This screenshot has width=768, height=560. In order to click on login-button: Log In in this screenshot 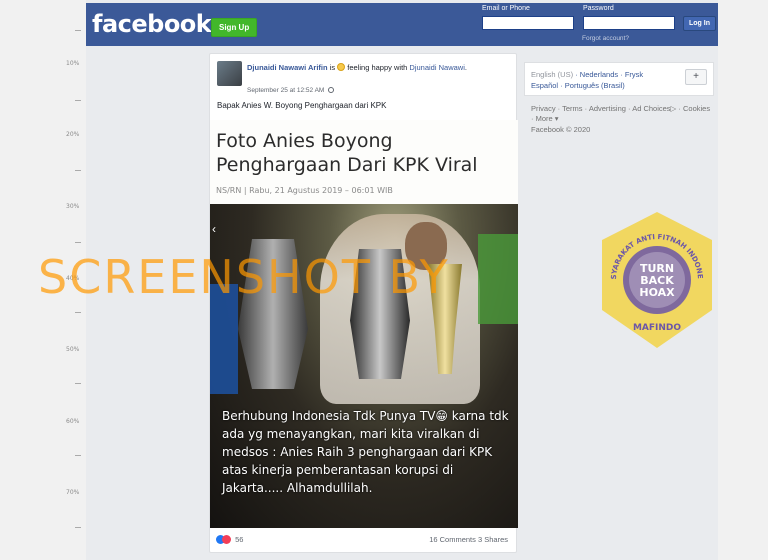, I will do `click(699, 23)`.